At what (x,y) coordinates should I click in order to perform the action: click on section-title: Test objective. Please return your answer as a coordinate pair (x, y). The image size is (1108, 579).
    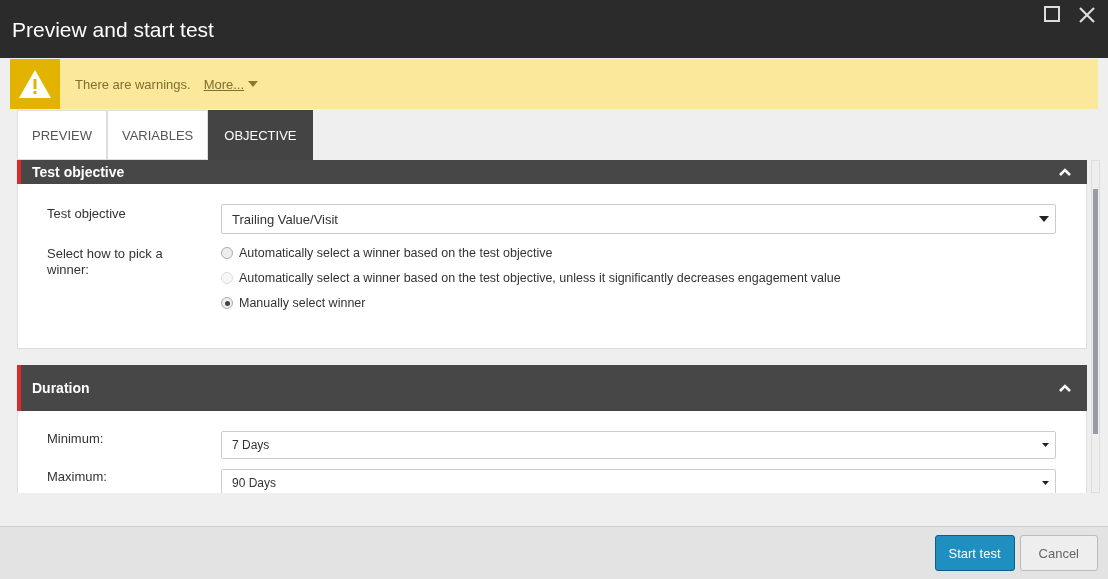
    Looking at the image, I should click on (78, 172).